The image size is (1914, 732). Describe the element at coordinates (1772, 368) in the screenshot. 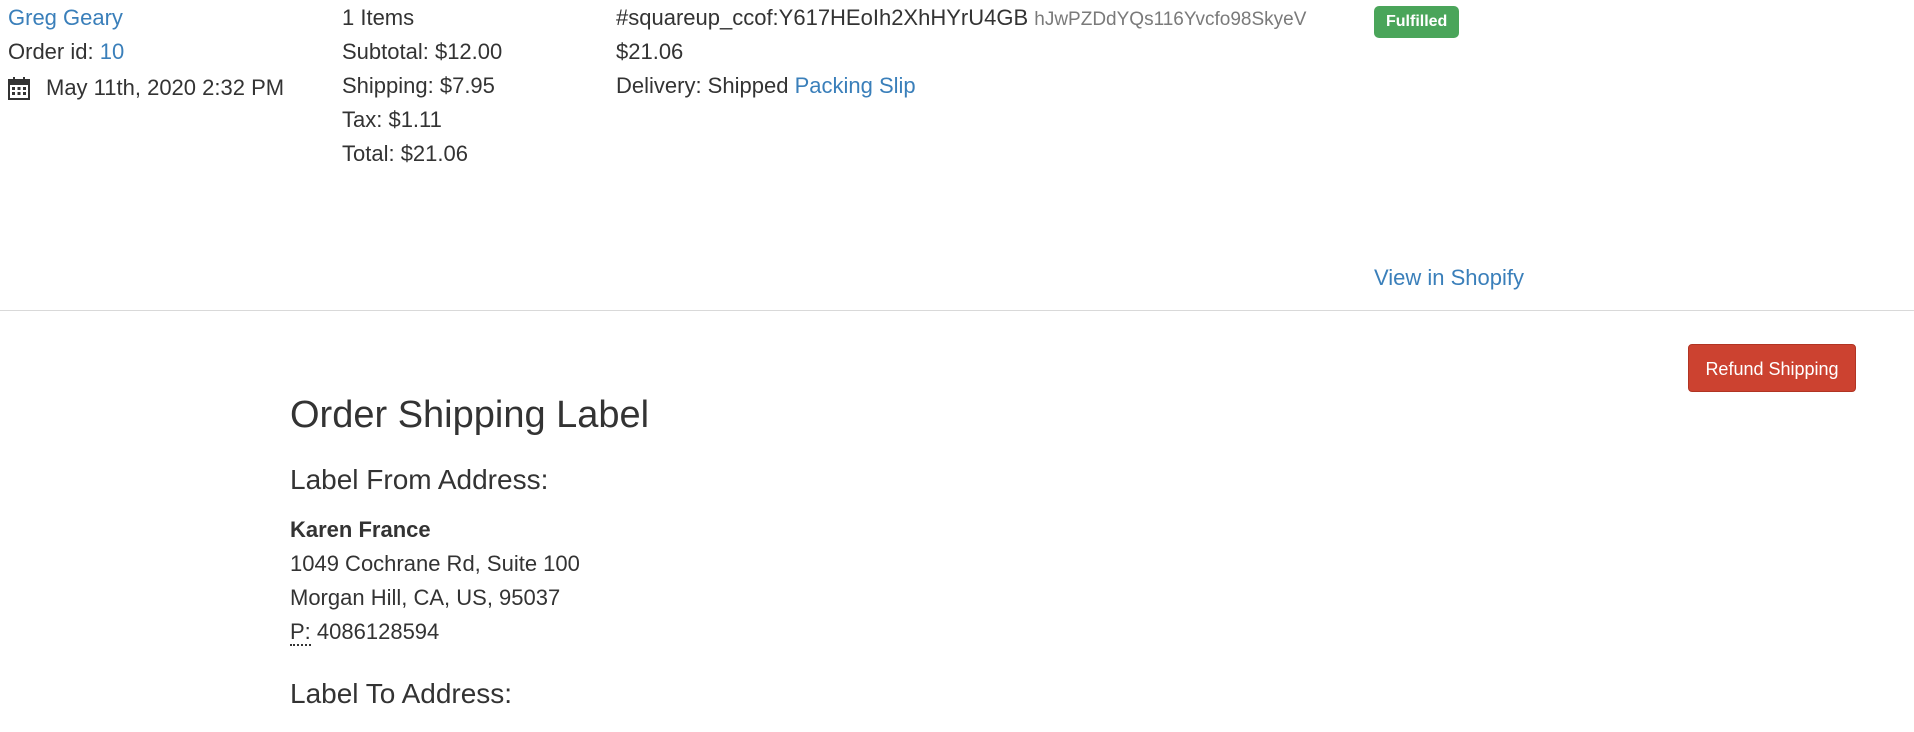

I see `refund-shipping-button: Refund Shipping` at that location.